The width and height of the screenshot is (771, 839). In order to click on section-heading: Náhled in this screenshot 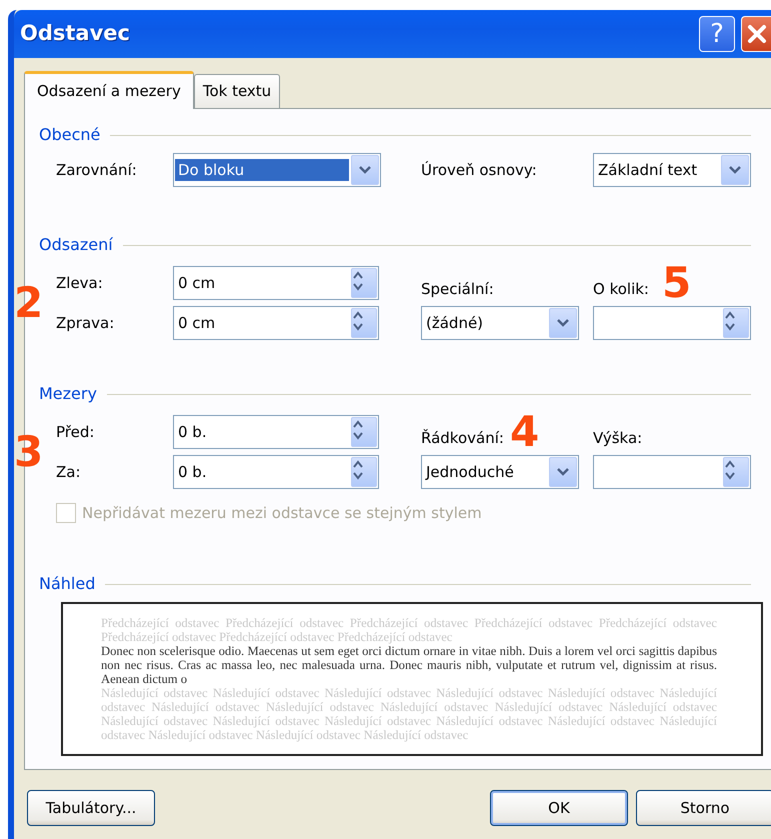, I will do `click(67, 584)`.